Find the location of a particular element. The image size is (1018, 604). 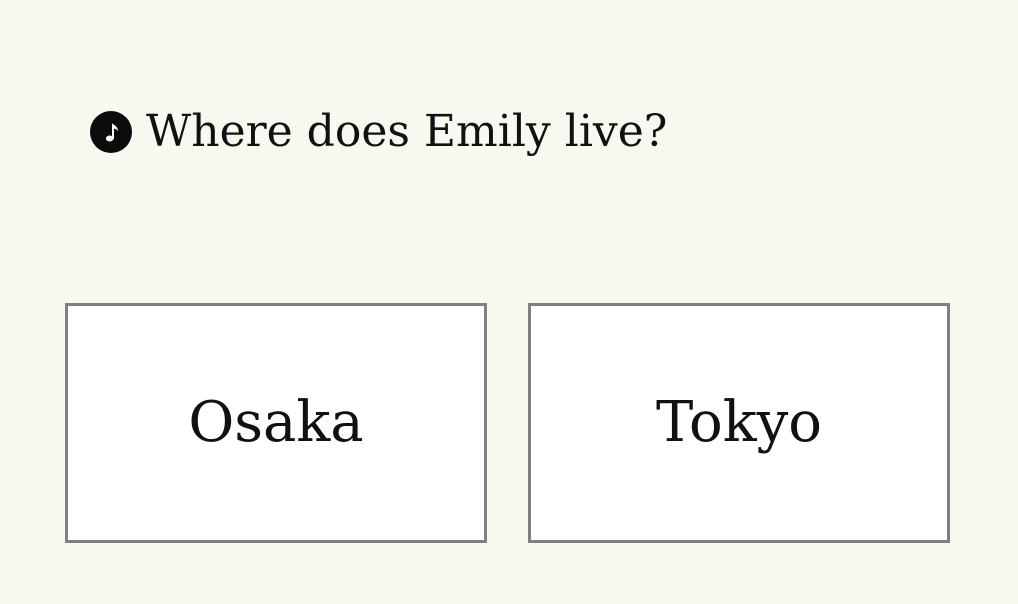

music-note-icon is located at coordinates (111, 132).